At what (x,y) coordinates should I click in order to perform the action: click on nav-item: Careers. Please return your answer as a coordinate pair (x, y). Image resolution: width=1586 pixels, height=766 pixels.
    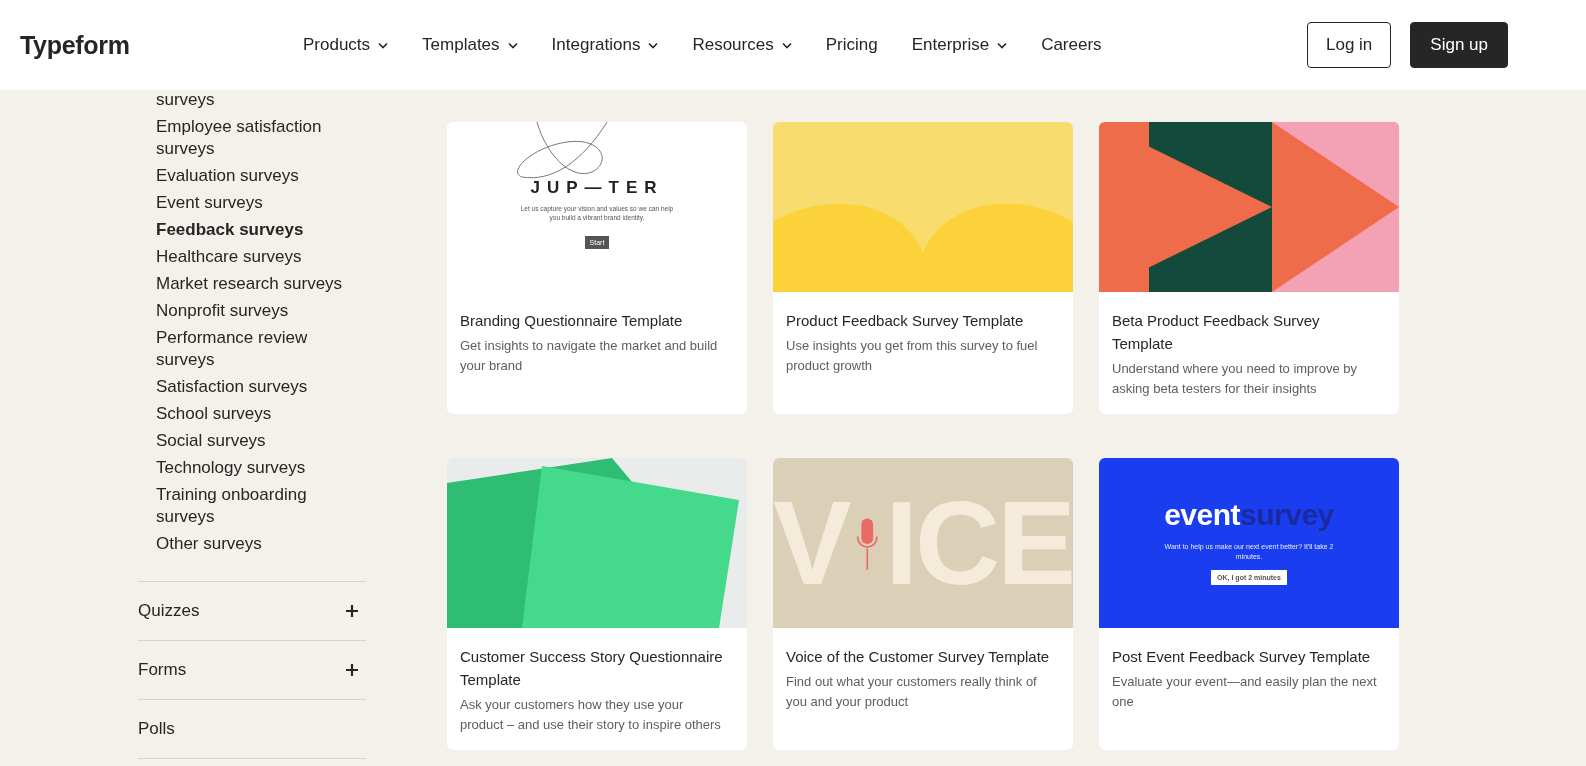
    Looking at the image, I should click on (1071, 45).